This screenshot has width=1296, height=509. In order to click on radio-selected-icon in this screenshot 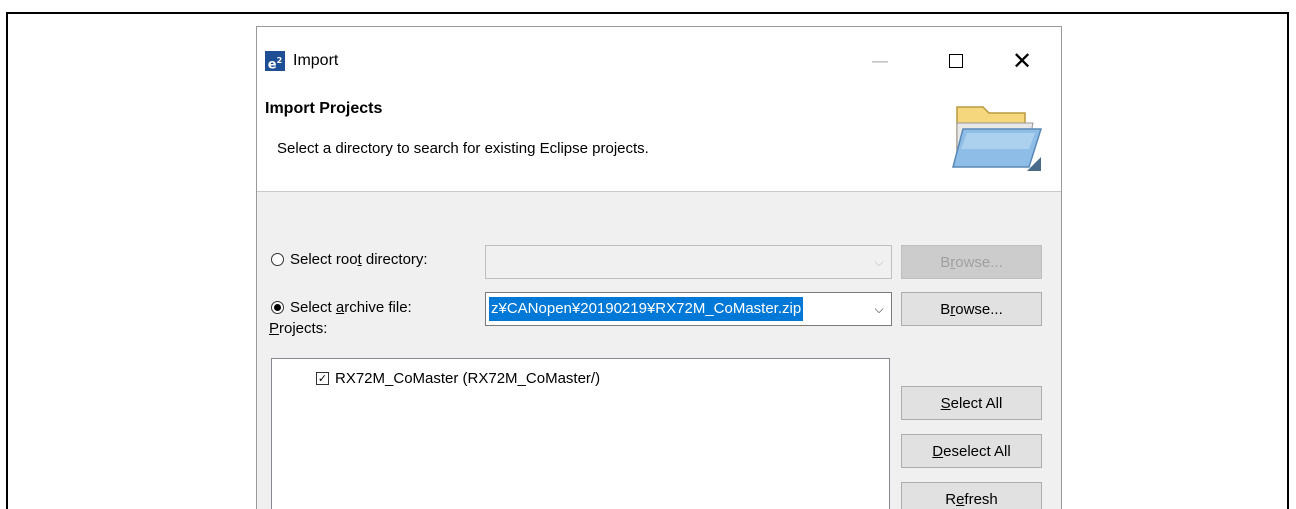, I will do `click(277, 307)`.